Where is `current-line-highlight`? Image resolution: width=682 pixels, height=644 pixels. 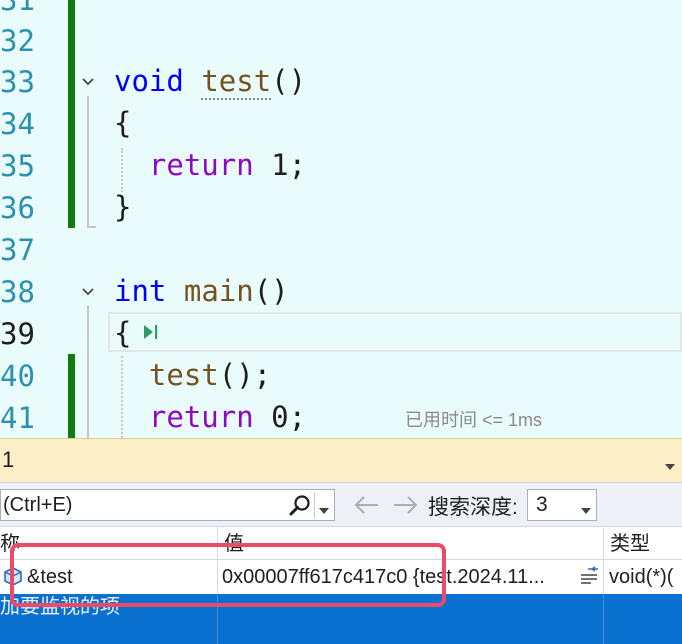 current-line-highlight is located at coordinates (395, 332).